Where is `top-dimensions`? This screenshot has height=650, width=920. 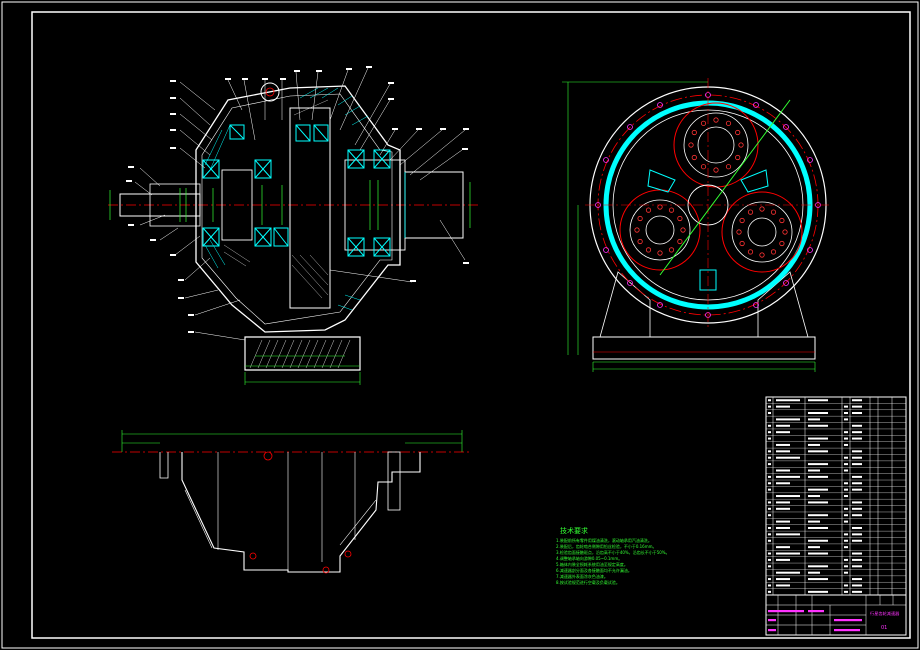
top-dimensions is located at coordinates (292, 441).